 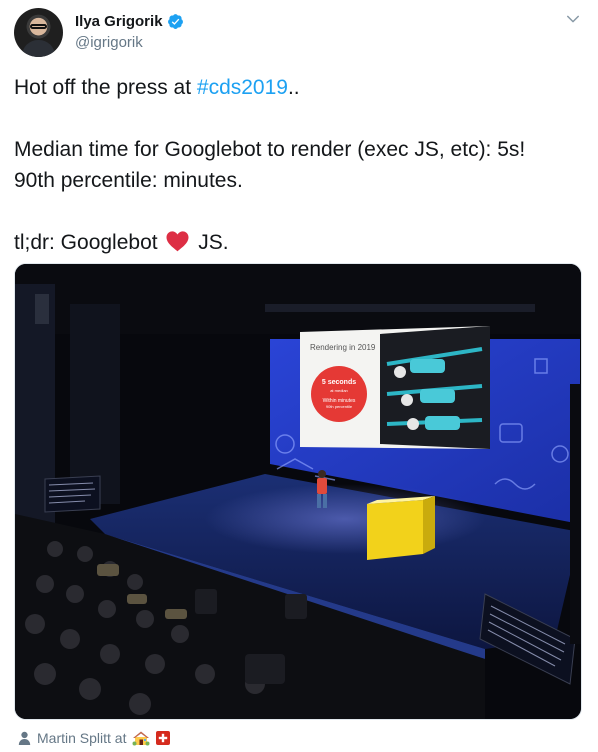 I want to click on tweet-line-4: tl;dr: Googlebot JS., so click(x=299, y=242).